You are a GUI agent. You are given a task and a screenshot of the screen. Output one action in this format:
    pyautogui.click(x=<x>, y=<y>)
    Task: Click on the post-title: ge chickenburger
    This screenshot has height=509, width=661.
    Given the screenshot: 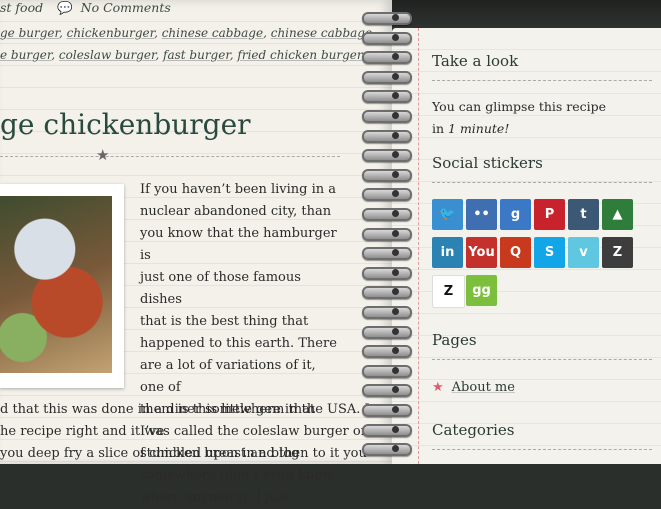 What is the action you would take?
    pyautogui.click(x=125, y=124)
    